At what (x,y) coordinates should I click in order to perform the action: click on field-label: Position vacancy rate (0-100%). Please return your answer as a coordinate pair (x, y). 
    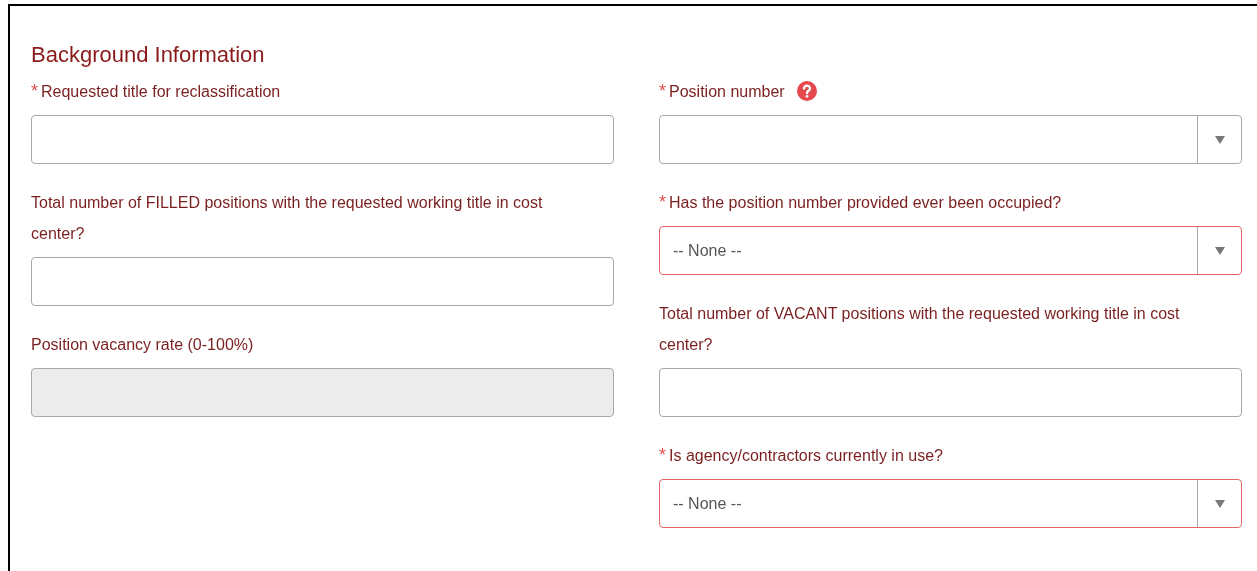
    Looking at the image, I should click on (142, 345).